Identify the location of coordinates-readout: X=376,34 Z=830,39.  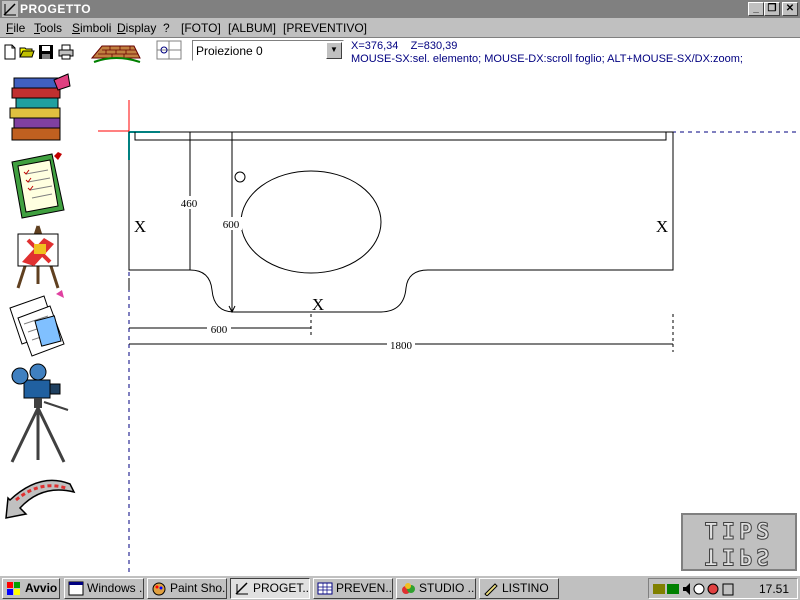
(404, 46).